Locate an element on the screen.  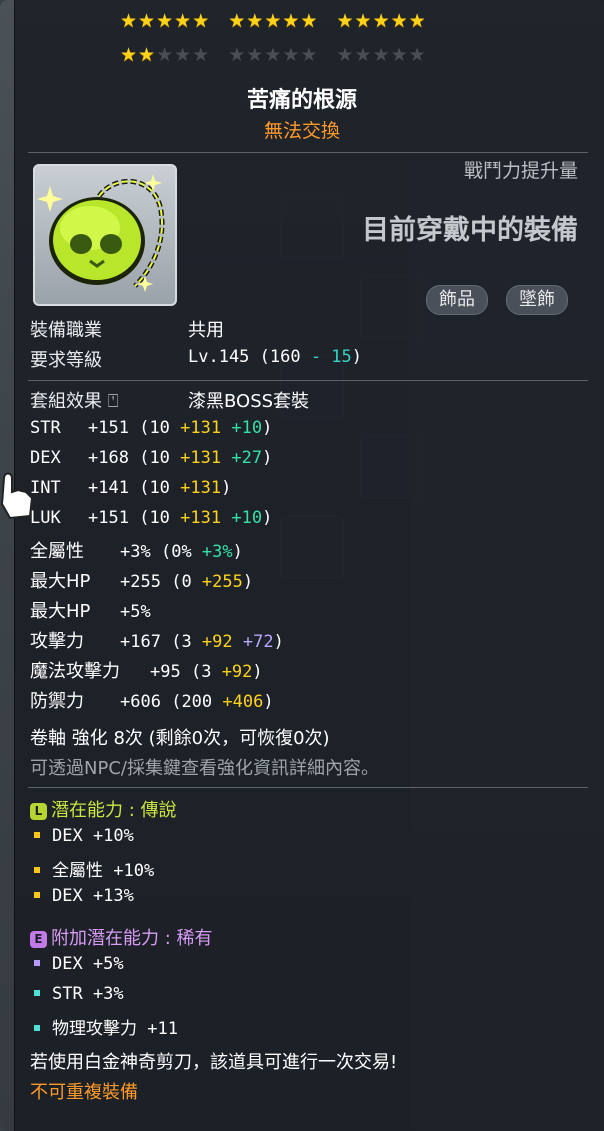
stat-name: 攻擊力 is located at coordinates (57, 641).